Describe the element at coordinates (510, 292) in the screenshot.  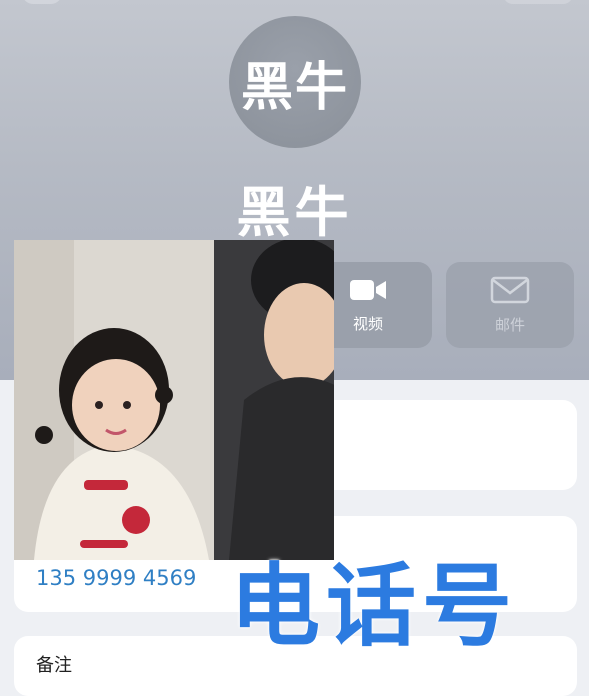
I see `mail-icon` at that location.